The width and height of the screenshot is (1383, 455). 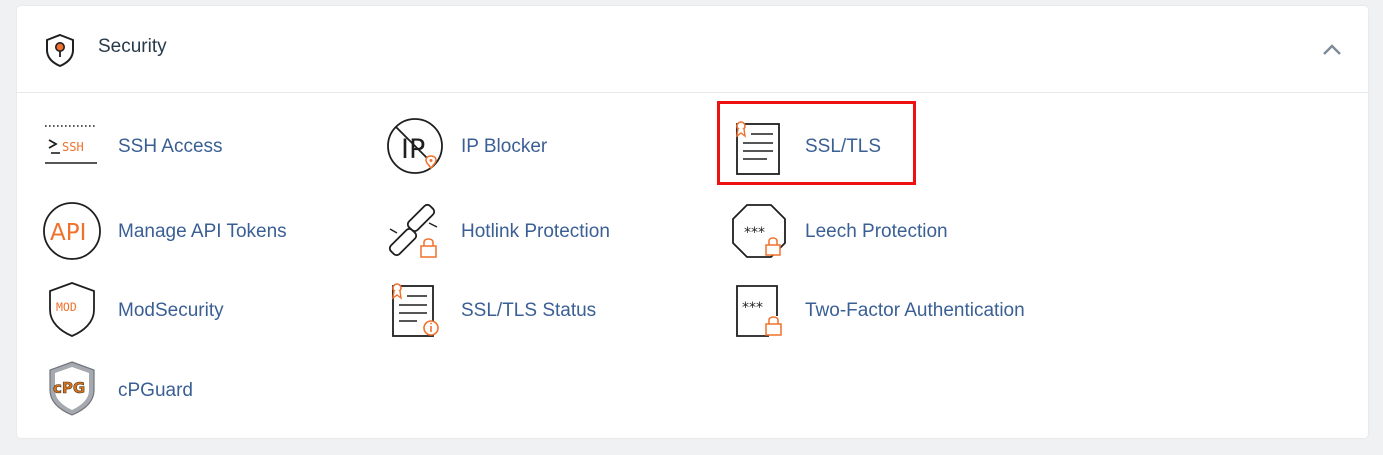 I want to click on svg-text: MOD, so click(x=66, y=307).